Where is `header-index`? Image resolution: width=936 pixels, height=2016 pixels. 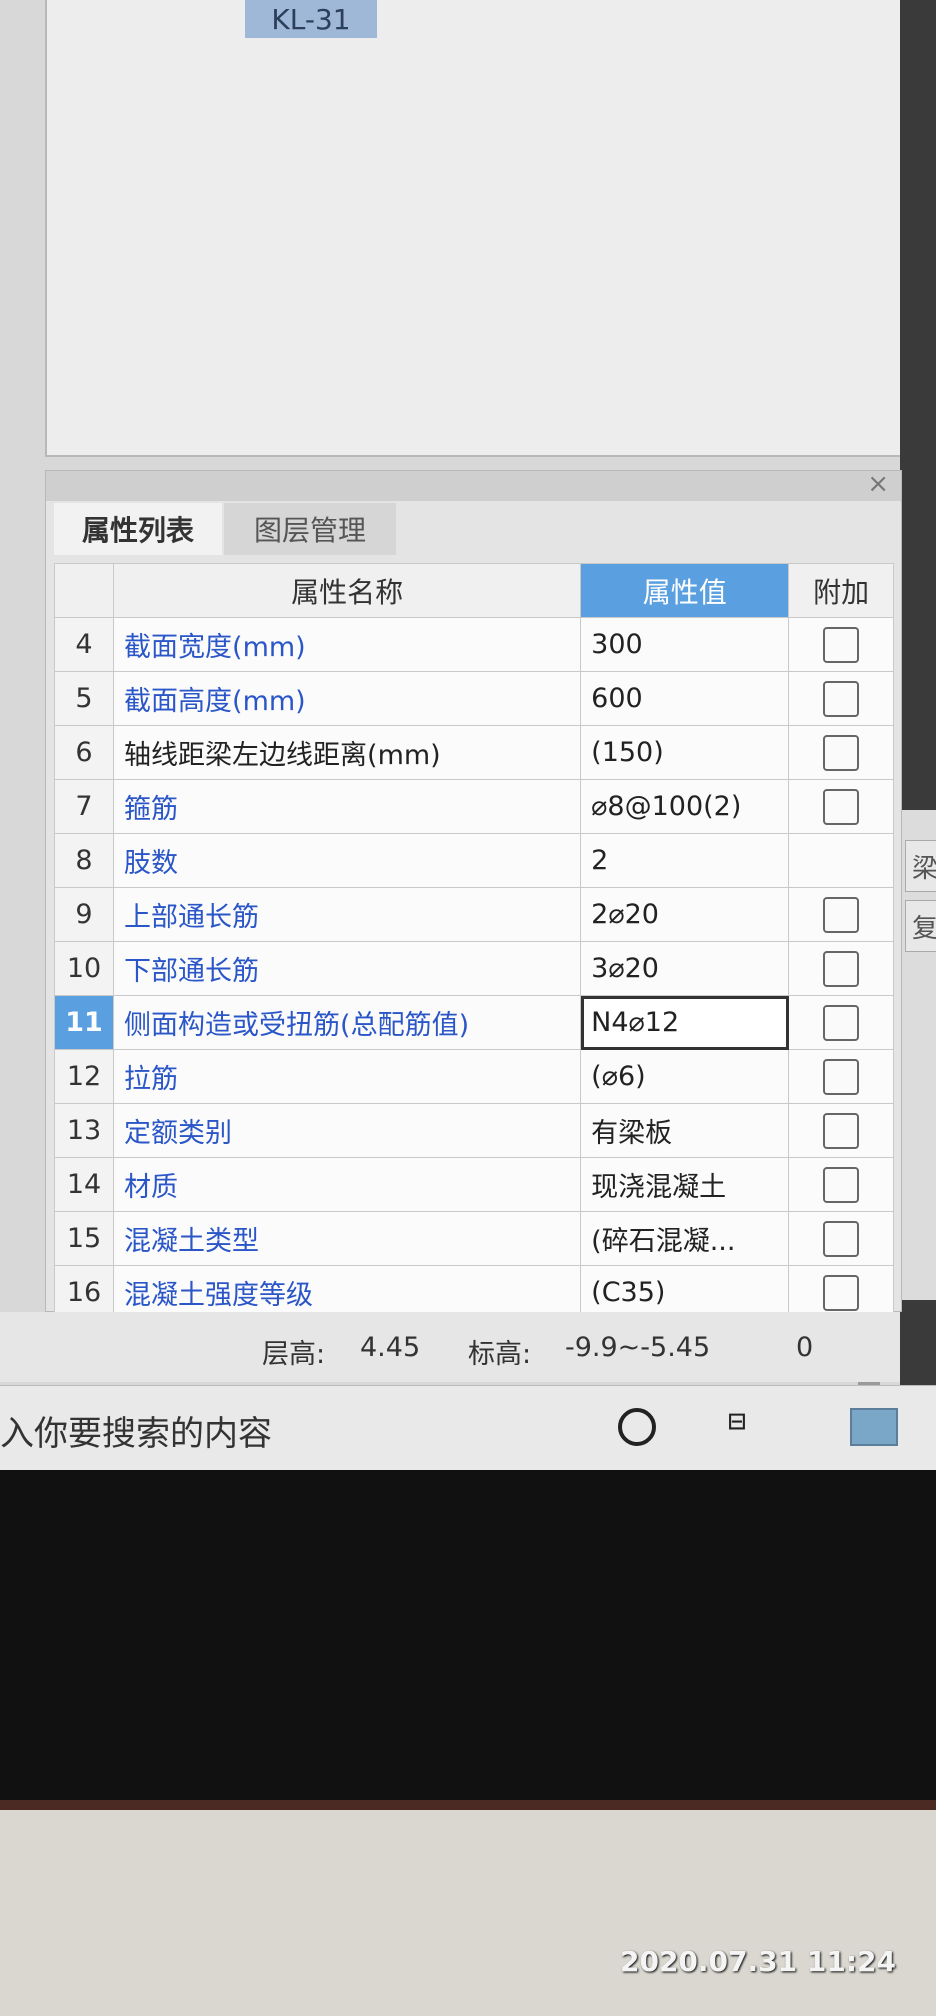
header-index is located at coordinates (84, 590).